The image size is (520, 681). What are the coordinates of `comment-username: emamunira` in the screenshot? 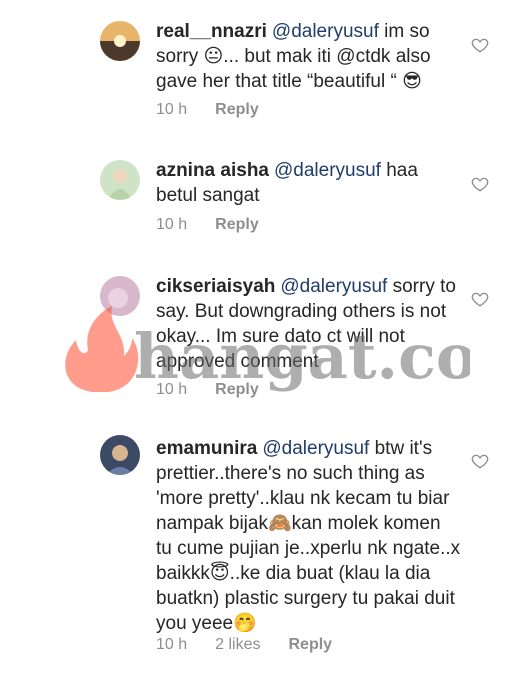 It's located at (206, 448).